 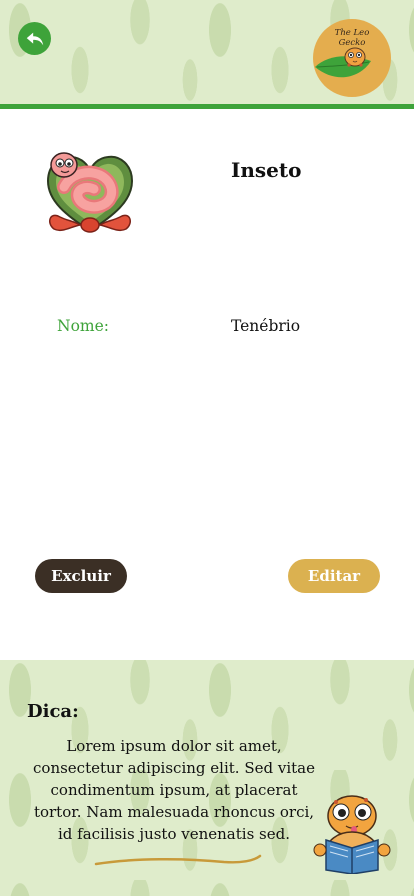 I want to click on app-logo: The Leo Gecko, so click(x=352, y=58).